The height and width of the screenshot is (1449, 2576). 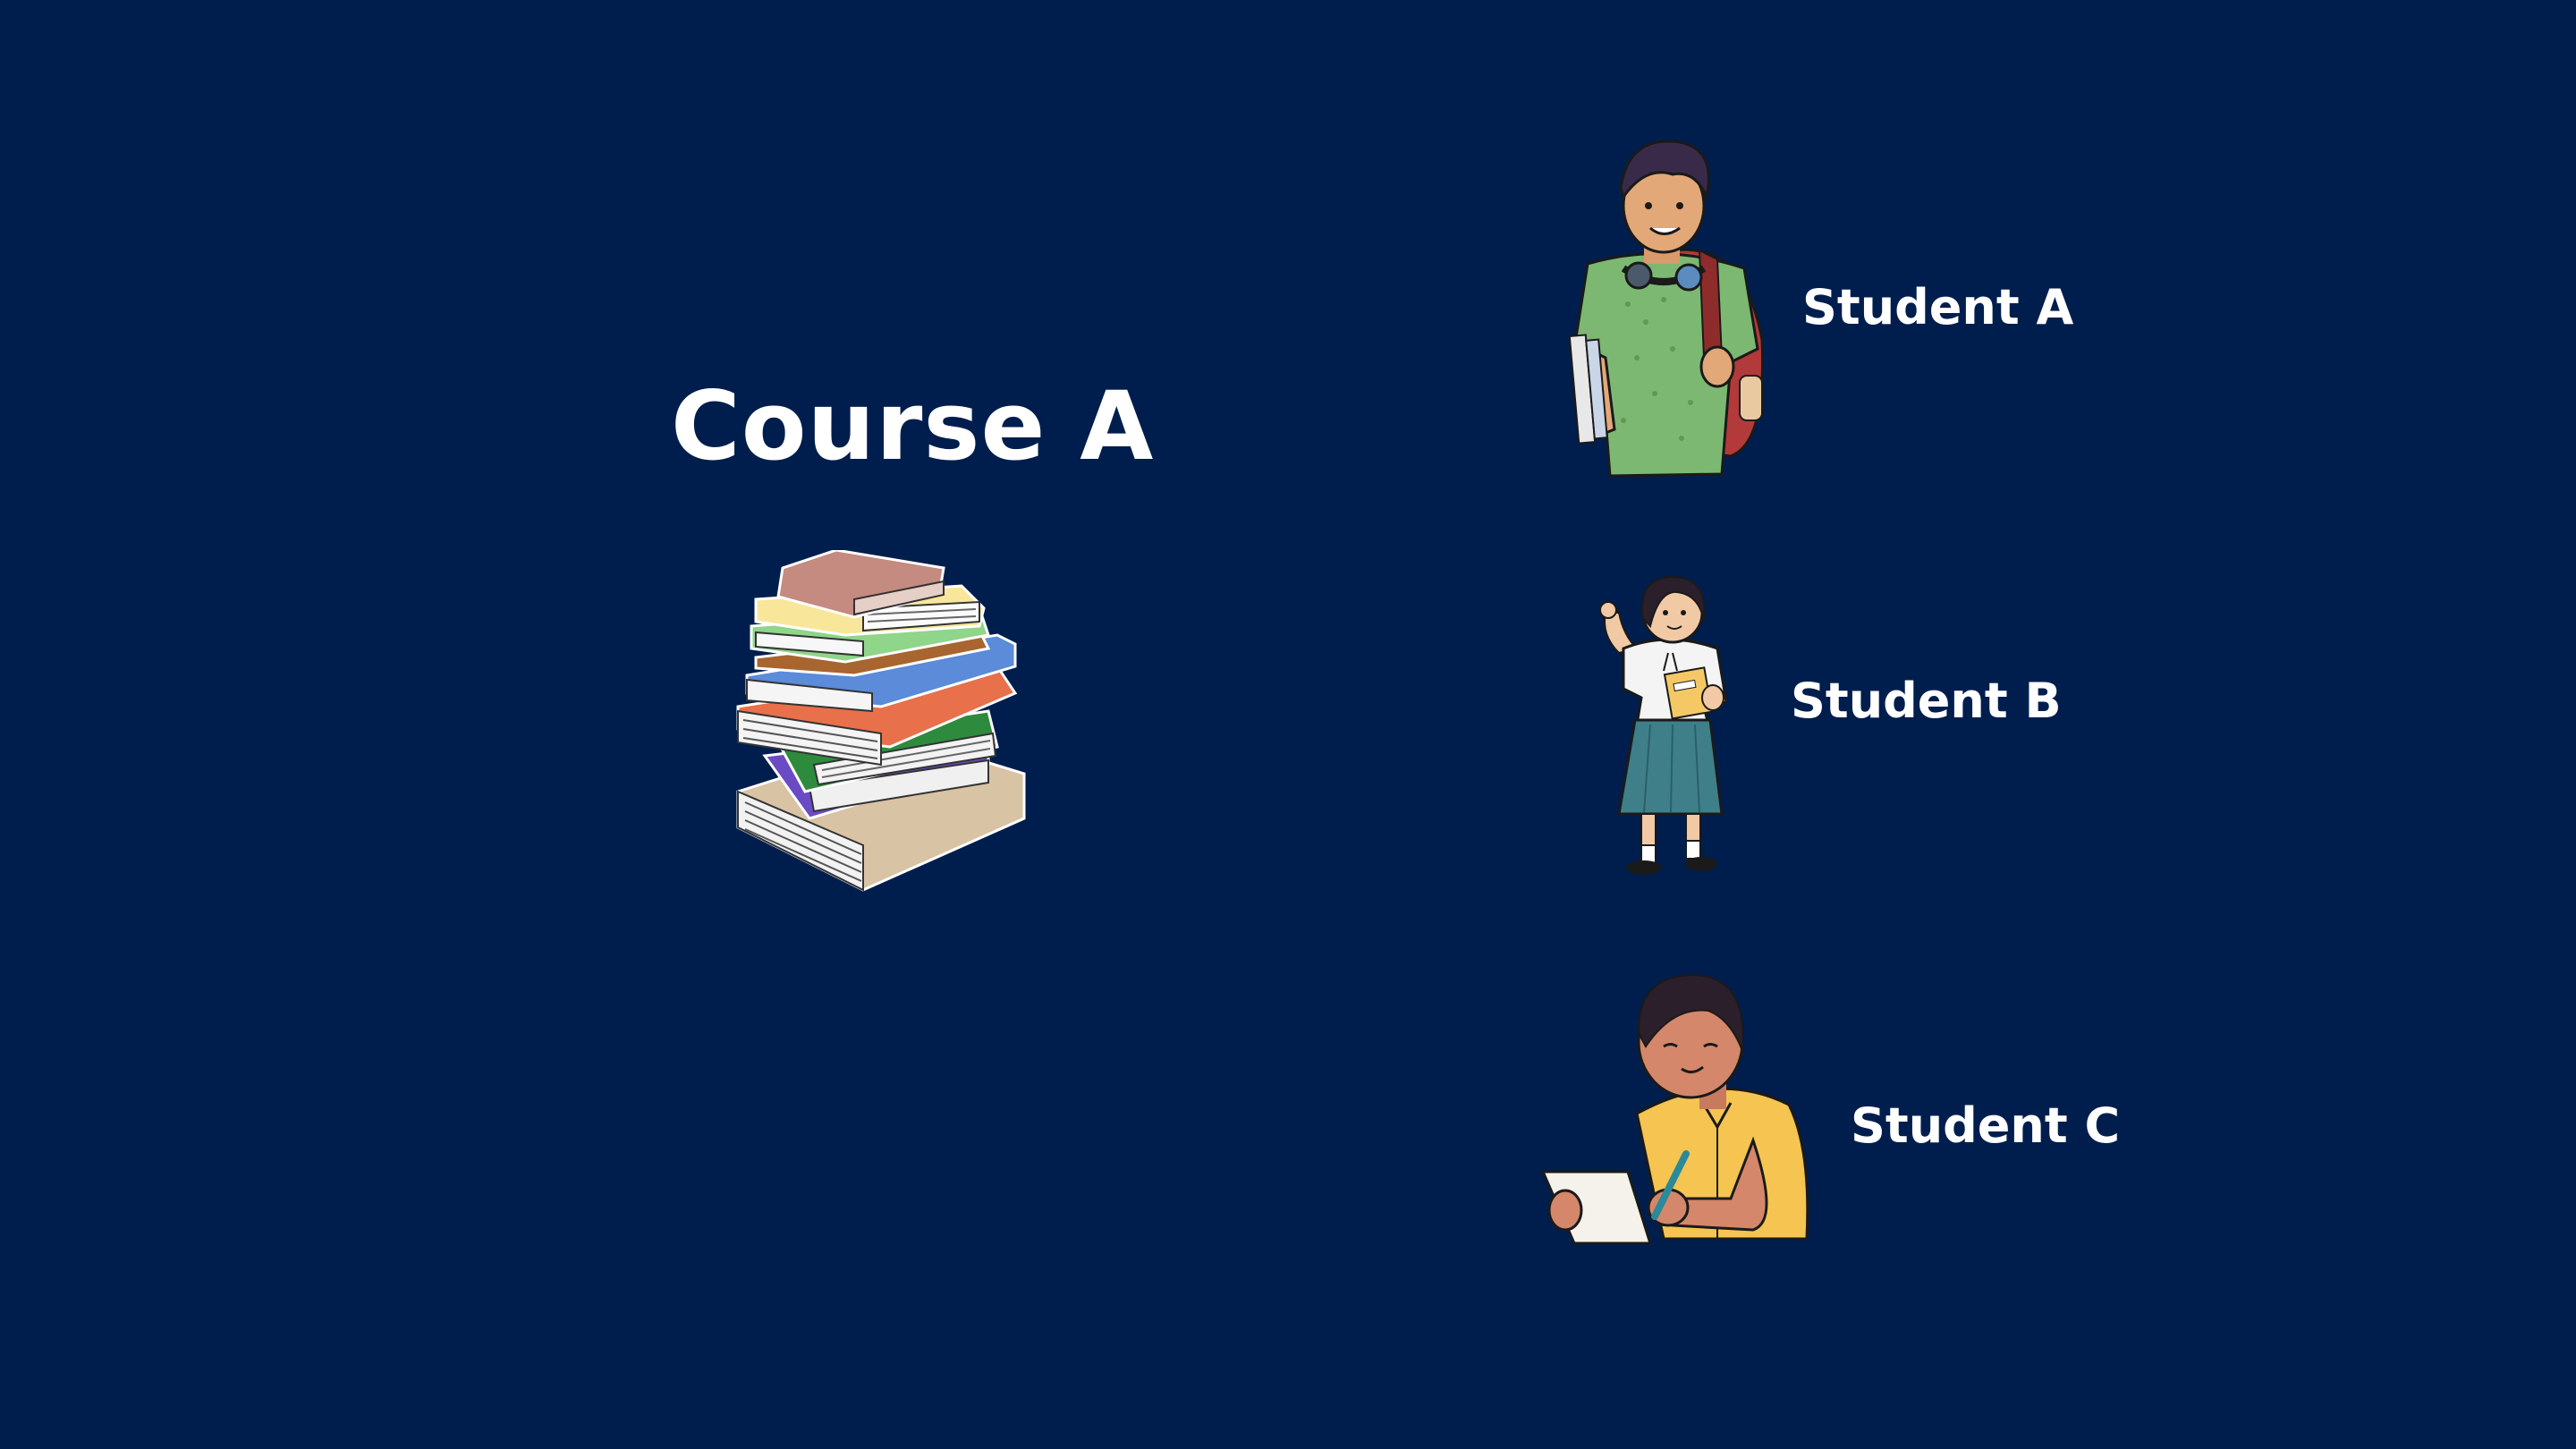 I want to click on course-title: Course A, so click(x=913, y=426).